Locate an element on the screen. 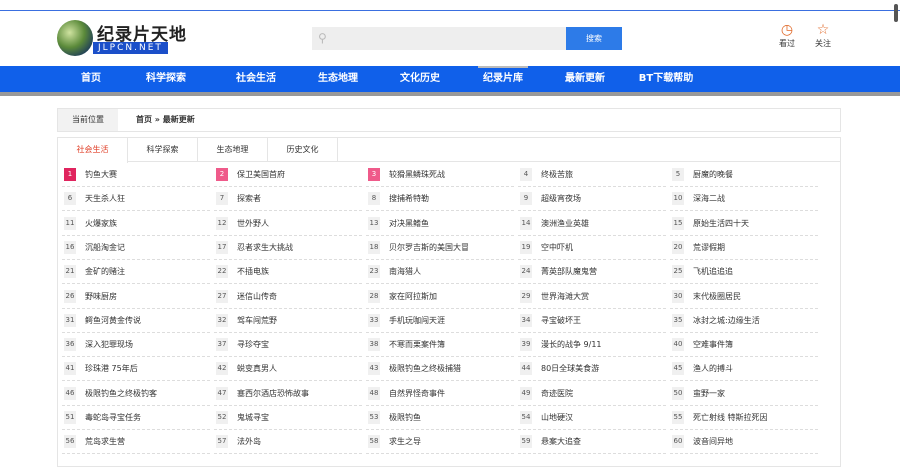 Image resolution: width=900 pixels, height=467 pixels. item-title: 野味厨房 is located at coordinates (101, 296).